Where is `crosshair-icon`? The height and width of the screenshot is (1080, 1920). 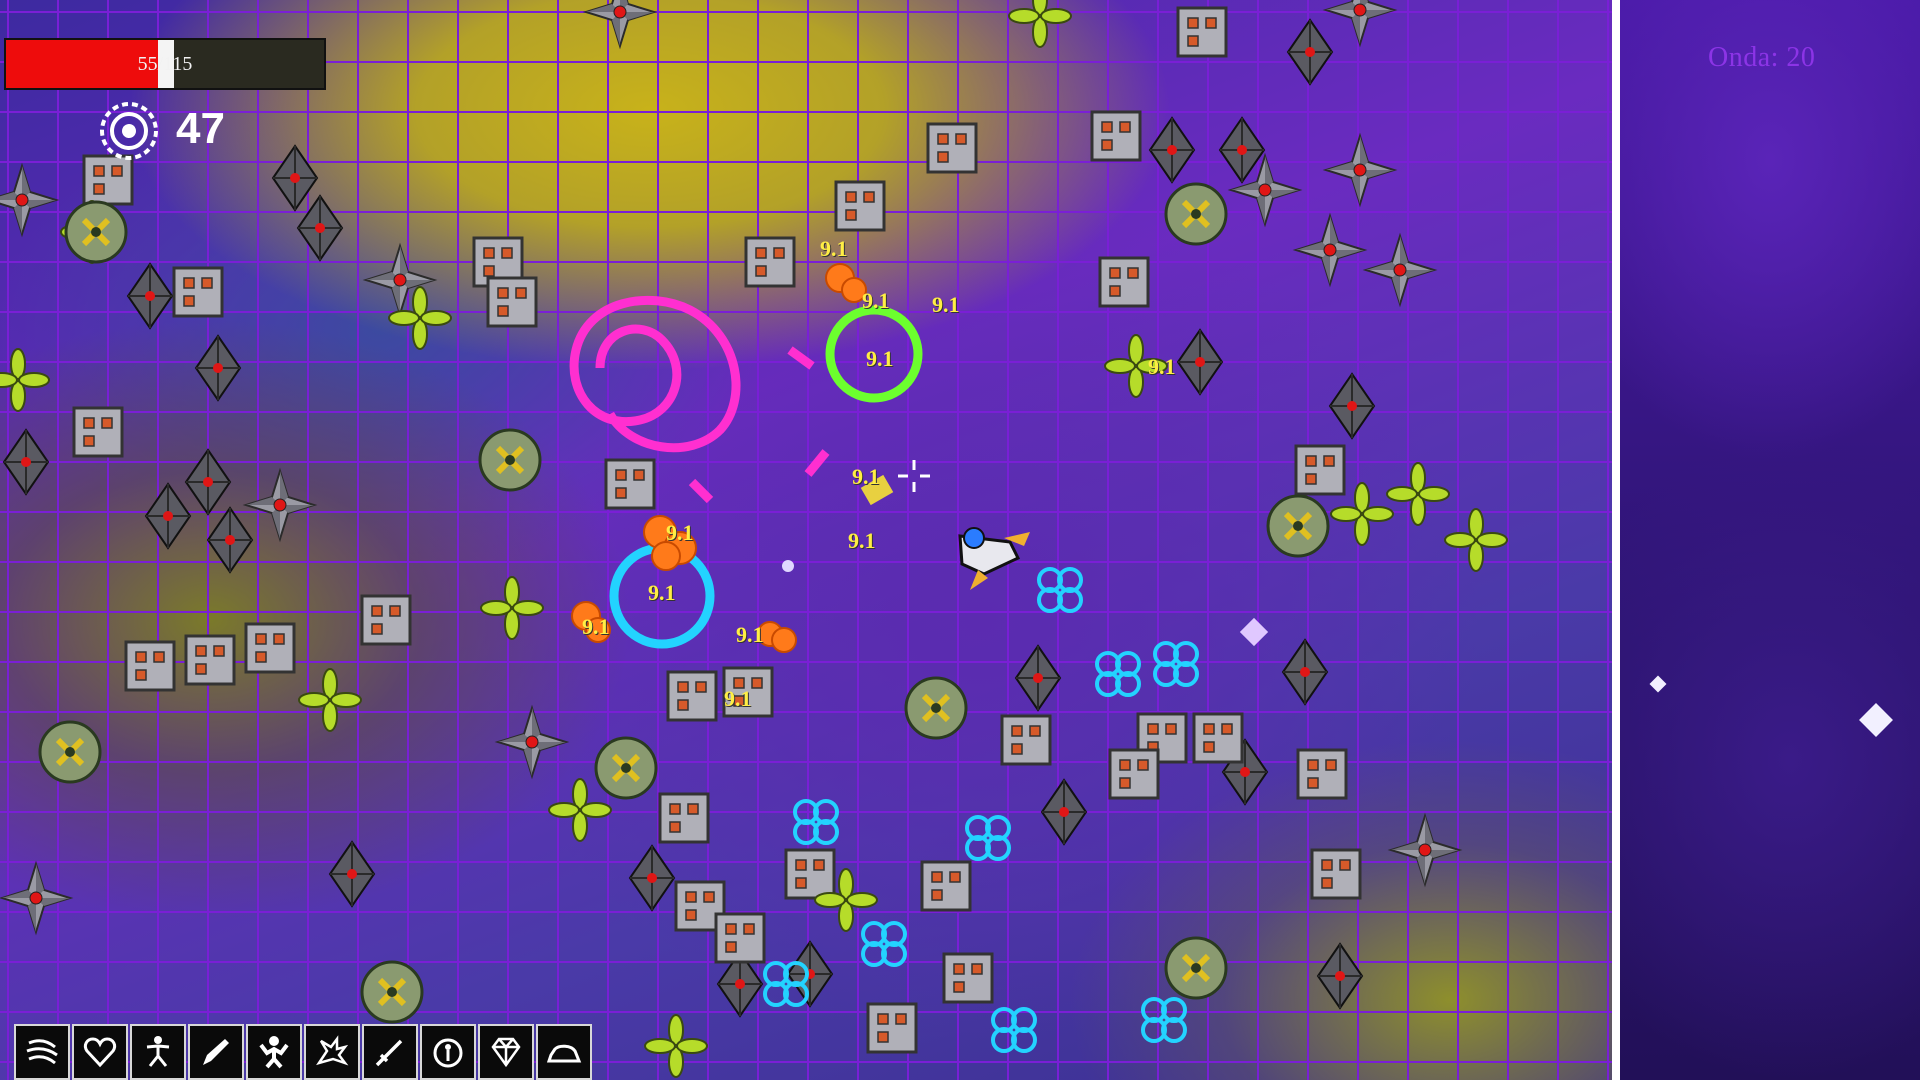
crosshair-icon is located at coordinates (914, 476).